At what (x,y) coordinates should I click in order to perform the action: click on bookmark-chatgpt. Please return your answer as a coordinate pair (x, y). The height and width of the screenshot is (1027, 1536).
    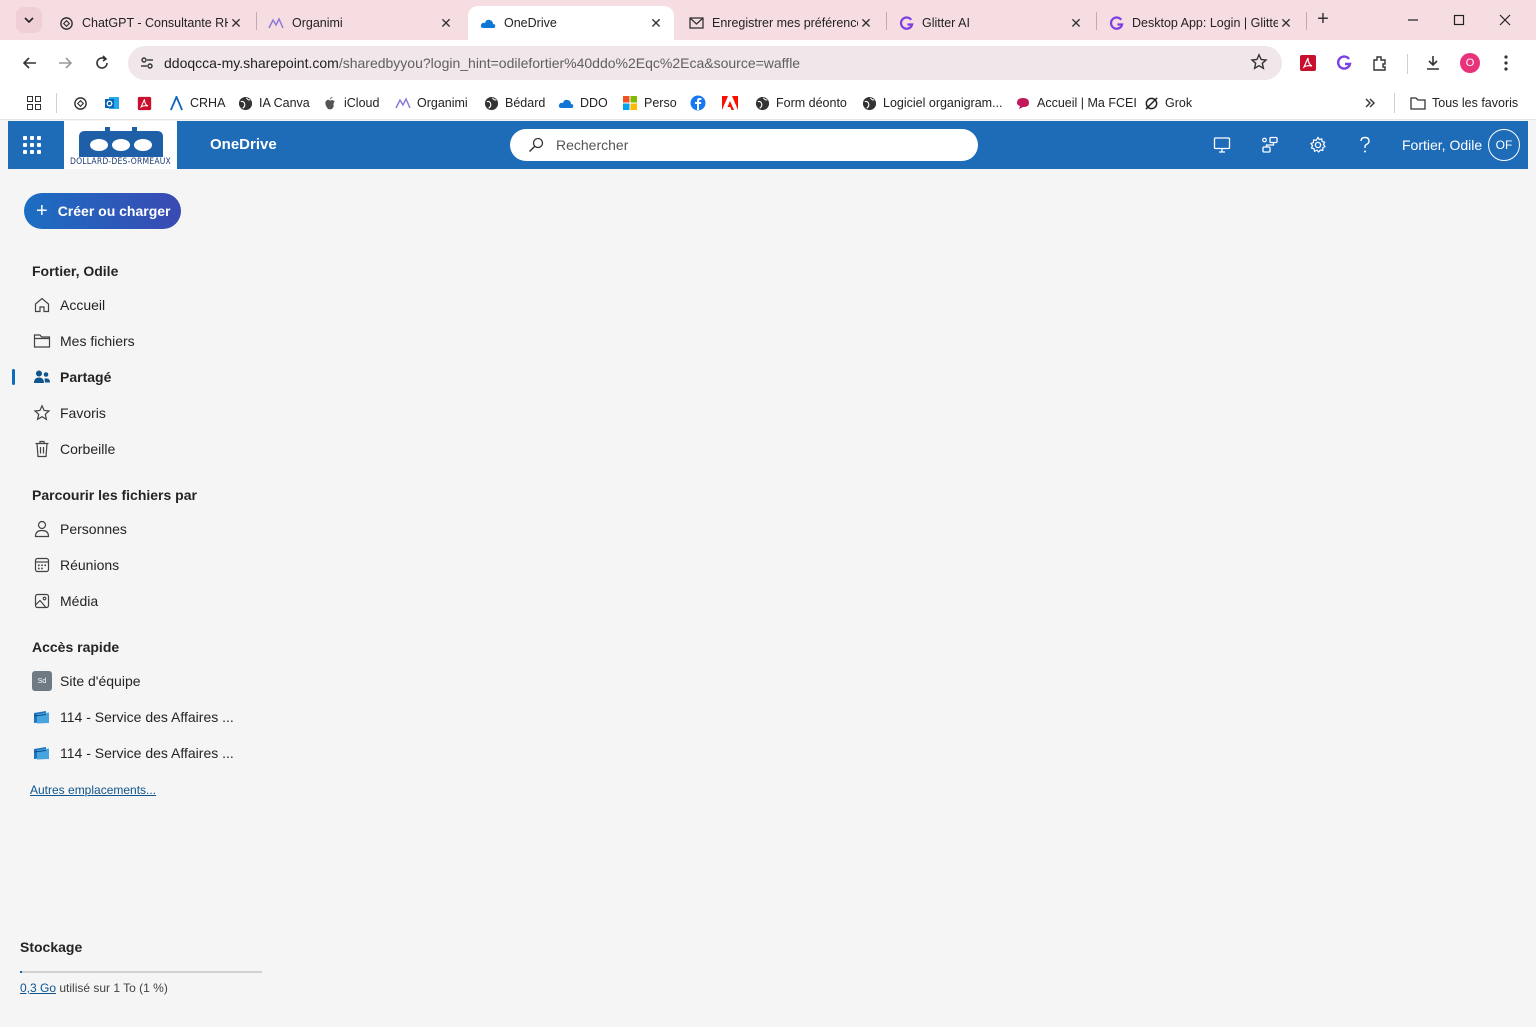
    Looking at the image, I should click on (83, 103).